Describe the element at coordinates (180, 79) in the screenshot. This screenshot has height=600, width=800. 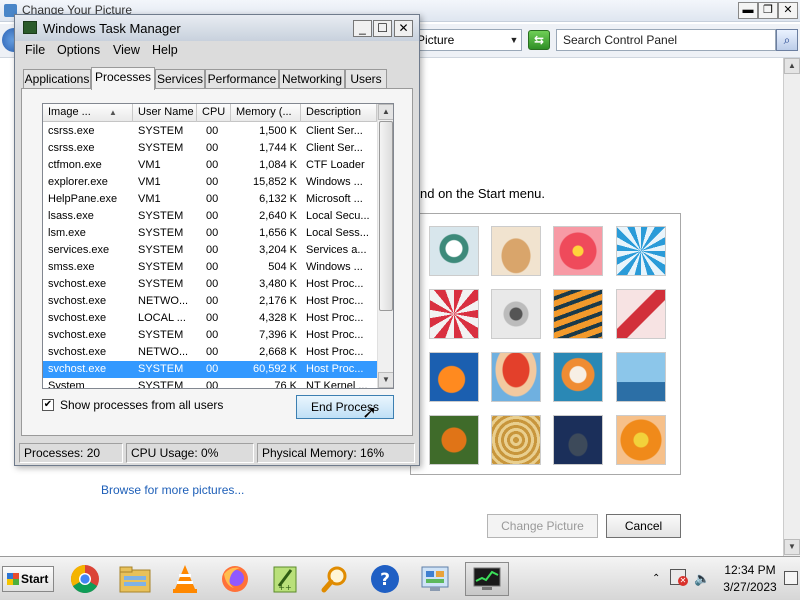
I see `tab-services: Services` at that location.